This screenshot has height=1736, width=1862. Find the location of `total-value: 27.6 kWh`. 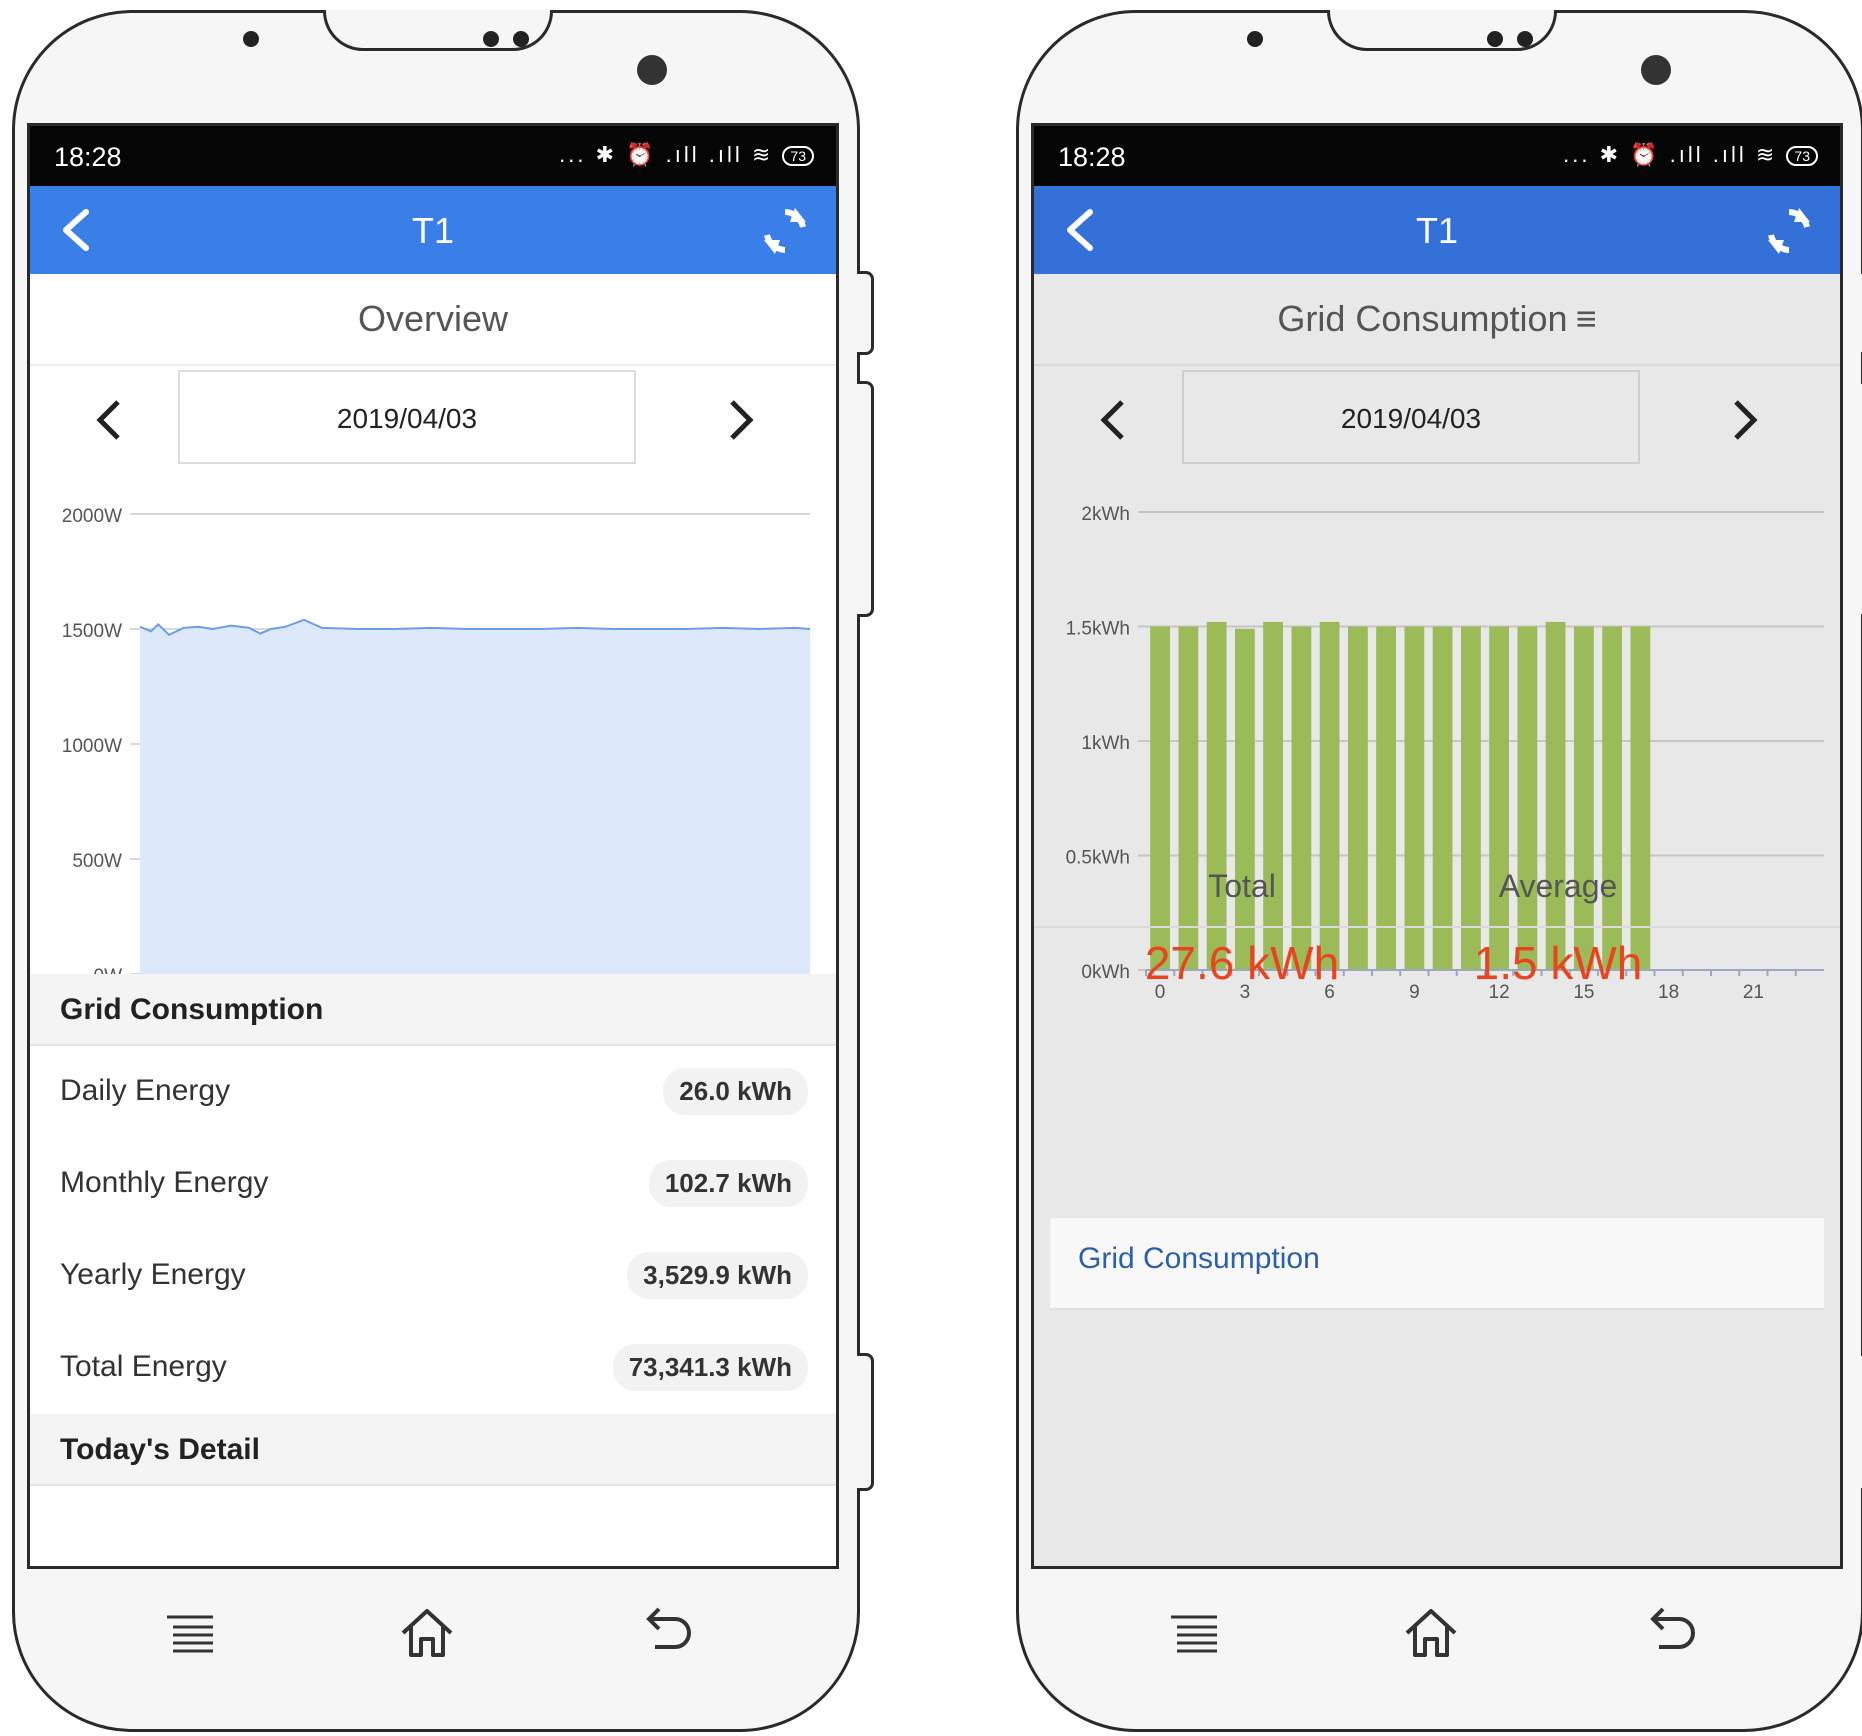

total-value: 27.6 kWh is located at coordinates (1242, 963).